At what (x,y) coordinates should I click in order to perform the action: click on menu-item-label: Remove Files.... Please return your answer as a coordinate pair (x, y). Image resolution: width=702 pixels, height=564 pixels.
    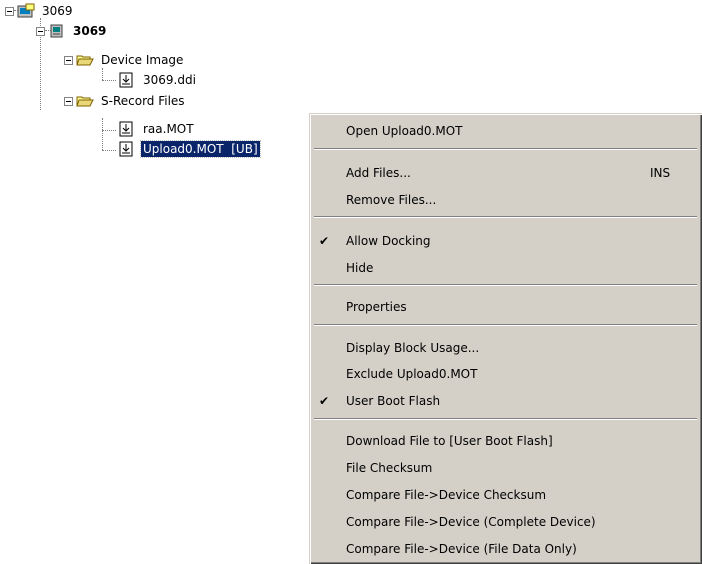
    Looking at the image, I should click on (391, 200).